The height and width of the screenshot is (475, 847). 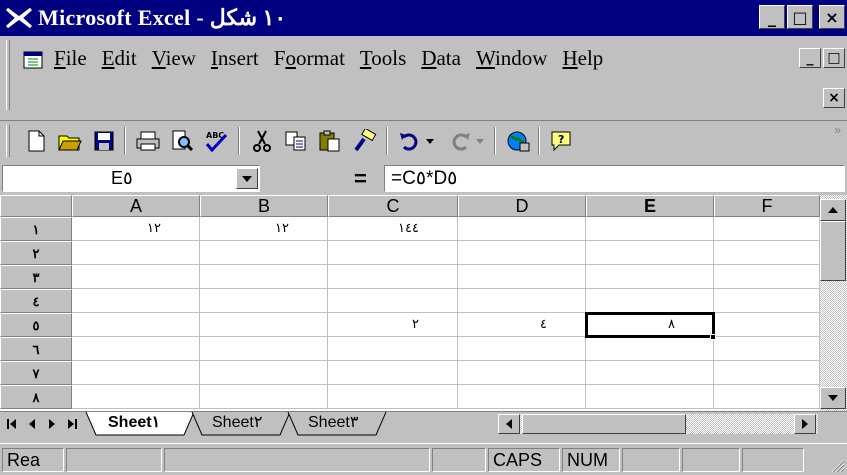 I want to click on web-toolbar-icon, so click(x=518, y=141).